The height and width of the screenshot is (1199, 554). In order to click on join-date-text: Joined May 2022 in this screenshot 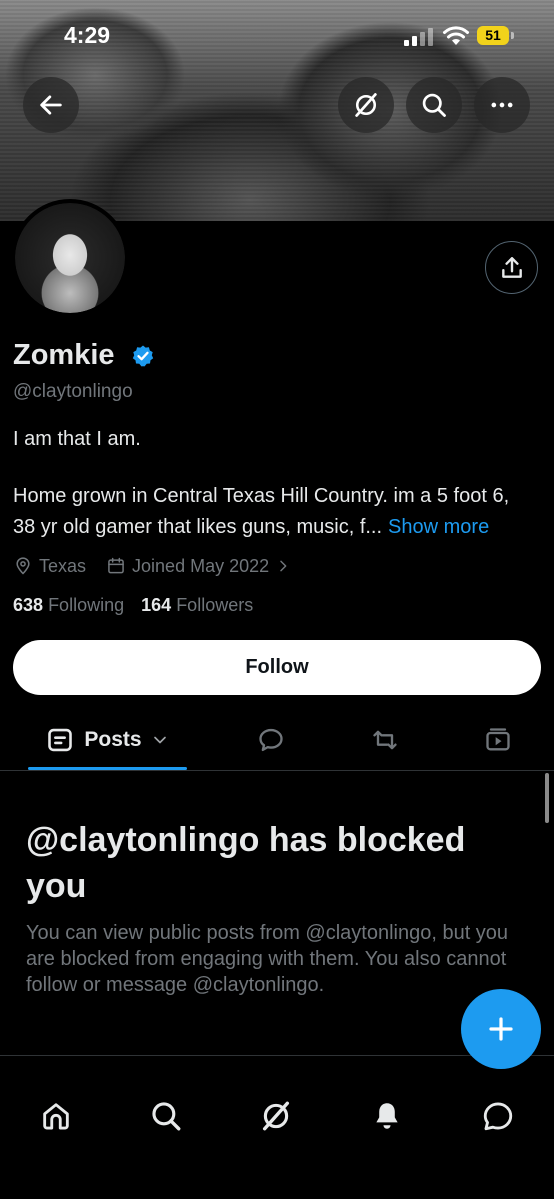, I will do `click(201, 565)`.